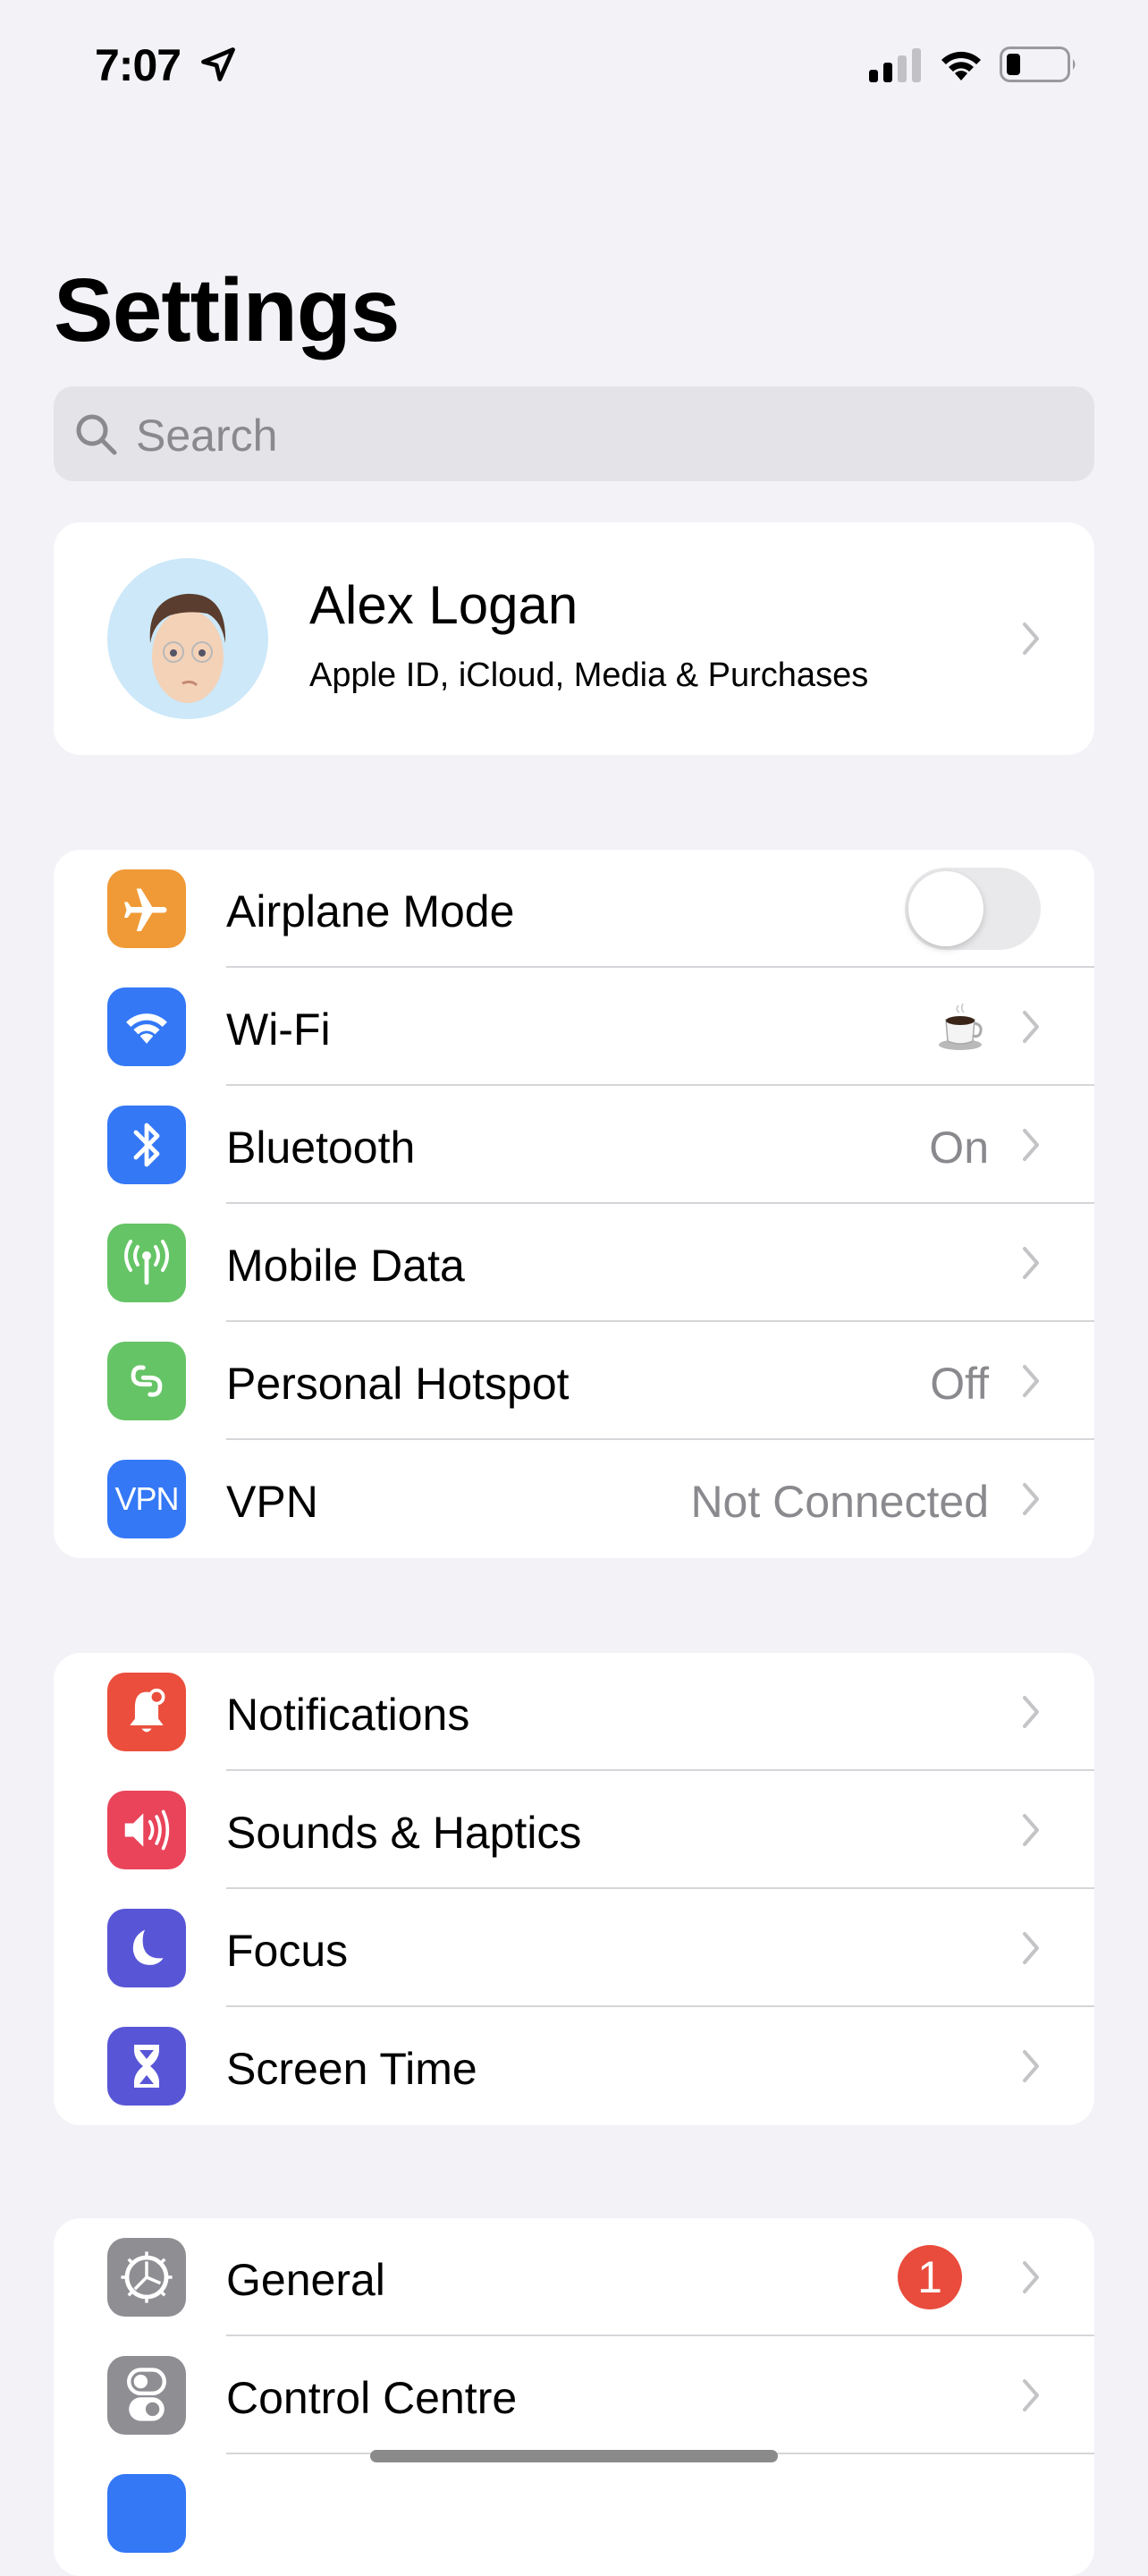  I want to click on profile-name: Alex Logan, so click(443, 605).